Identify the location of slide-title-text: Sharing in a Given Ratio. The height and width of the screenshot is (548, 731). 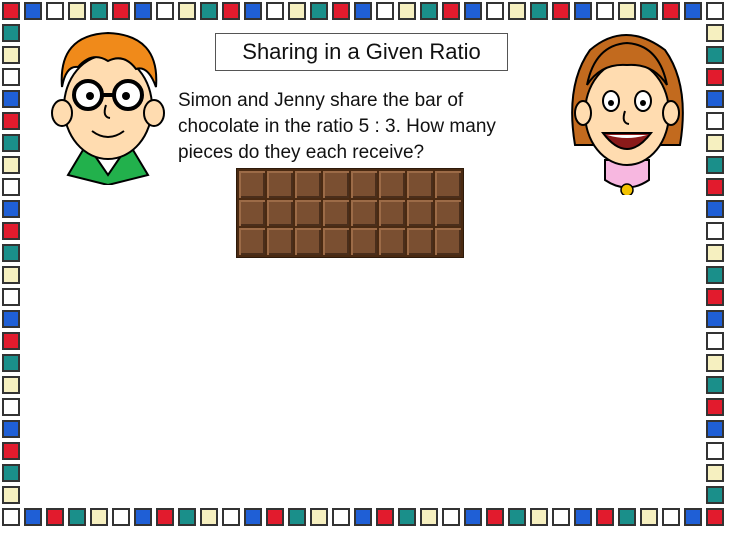
(361, 51).